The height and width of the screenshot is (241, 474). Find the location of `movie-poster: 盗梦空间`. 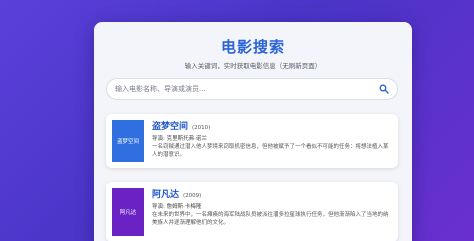

movie-poster: 盗梦空间 is located at coordinates (128, 141).